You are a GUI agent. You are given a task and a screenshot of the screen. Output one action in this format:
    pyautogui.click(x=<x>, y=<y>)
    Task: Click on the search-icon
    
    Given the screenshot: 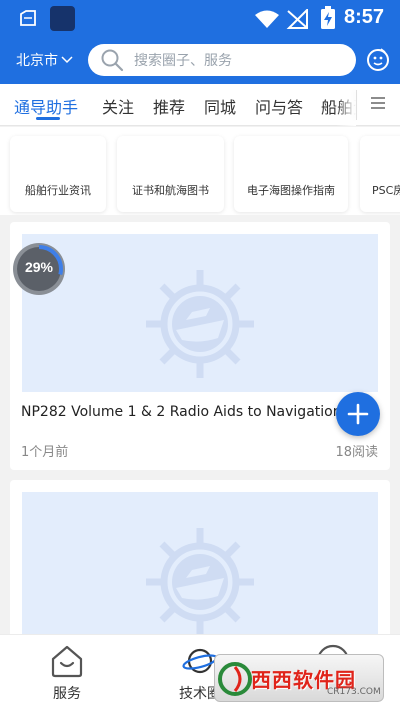 What is the action you would take?
    pyautogui.click(x=112, y=60)
    